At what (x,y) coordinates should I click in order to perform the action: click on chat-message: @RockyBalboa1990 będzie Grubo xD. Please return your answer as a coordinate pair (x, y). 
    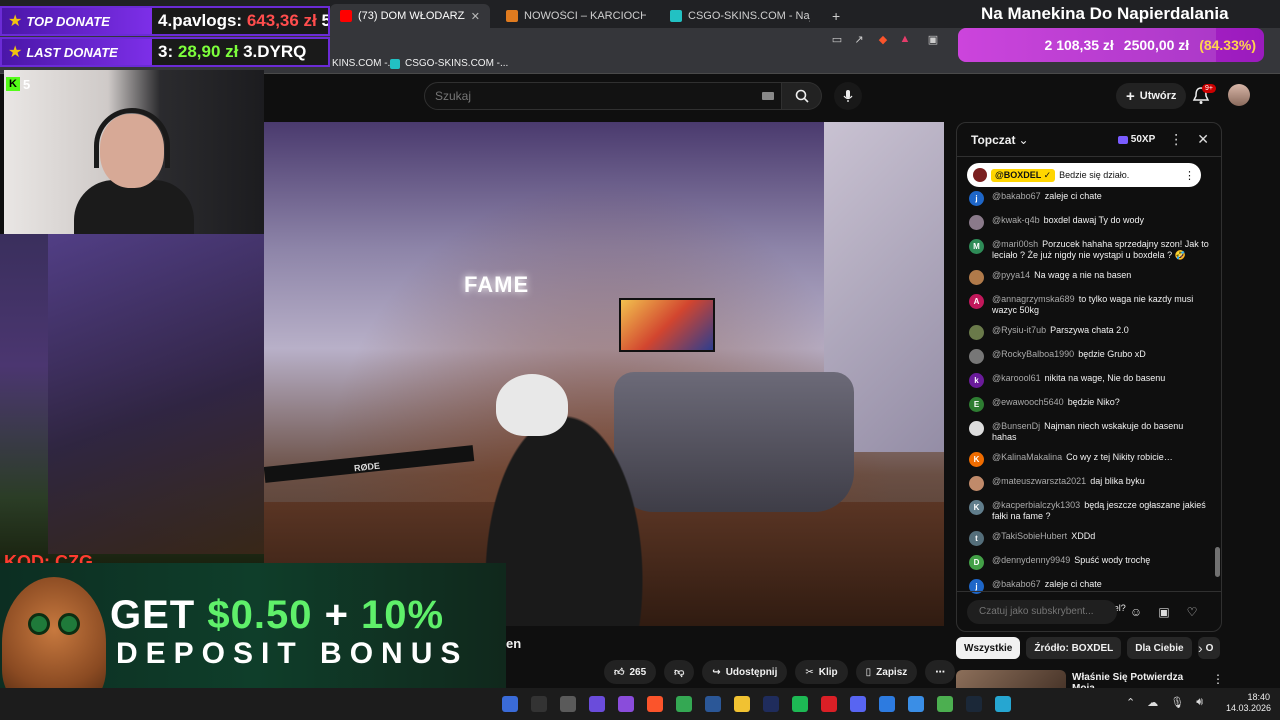
    Looking at the image, I should click on (1089, 356).